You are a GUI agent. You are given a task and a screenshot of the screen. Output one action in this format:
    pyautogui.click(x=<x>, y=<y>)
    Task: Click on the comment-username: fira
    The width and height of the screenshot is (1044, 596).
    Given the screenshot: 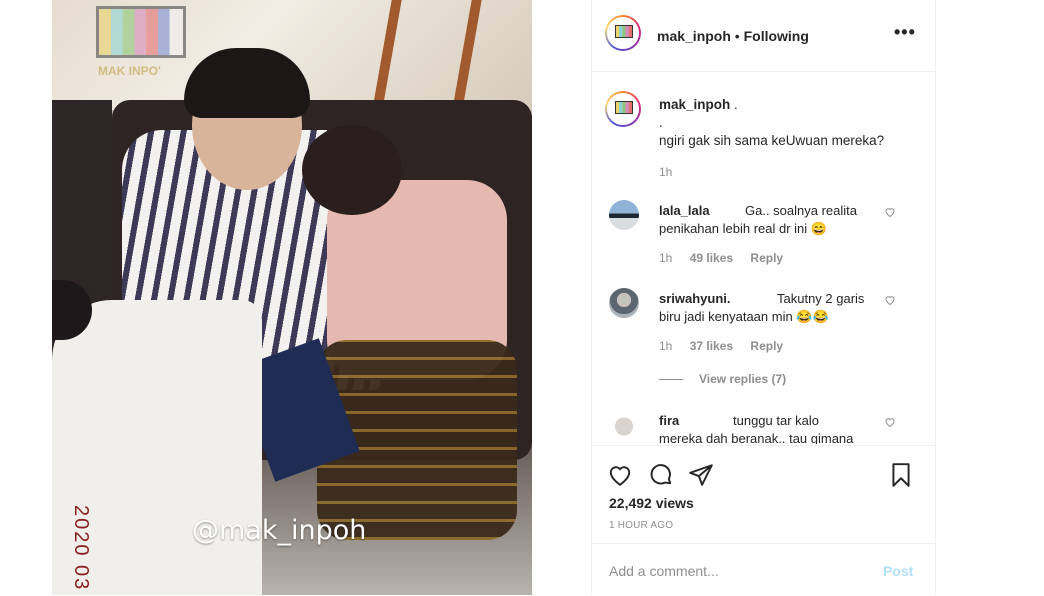 What is the action you would take?
    pyautogui.click(x=669, y=420)
    